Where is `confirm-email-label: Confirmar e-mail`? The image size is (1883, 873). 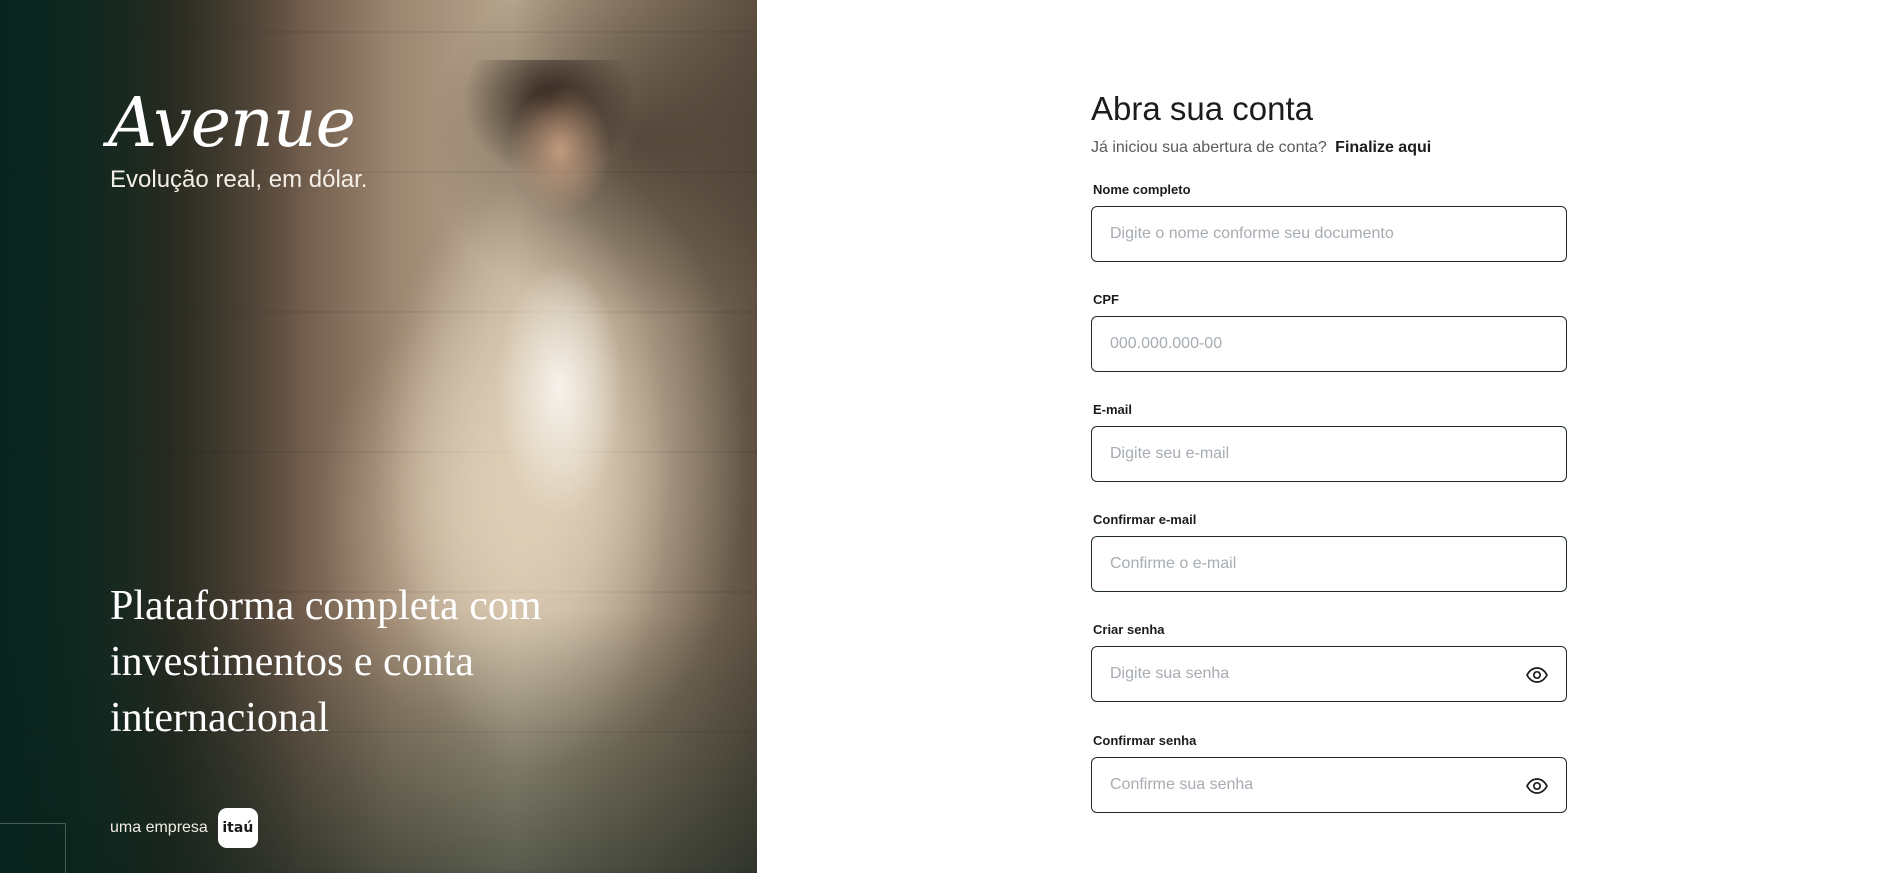 confirm-email-label: Confirmar e-mail is located at coordinates (1145, 519).